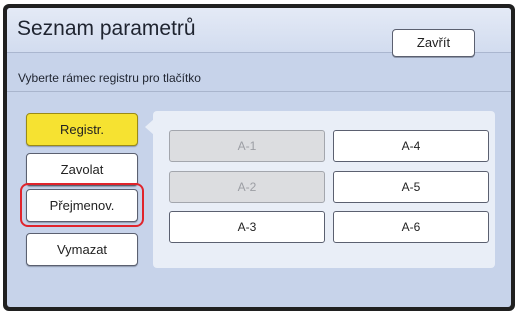 This screenshot has width=518, height=315. What do you see at coordinates (411, 227) in the screenshot?
I see `slot-a6: A-6` at bounding box center [411, 227].